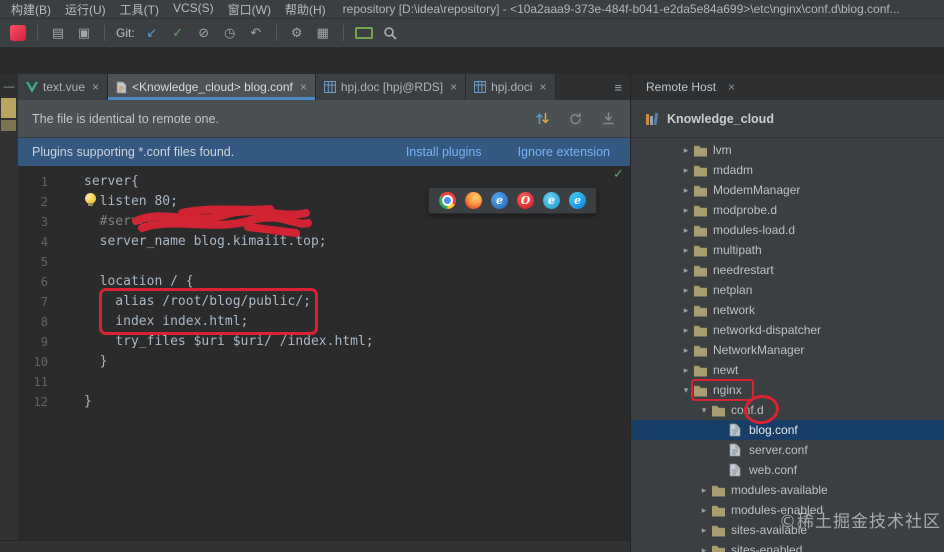  Describe the element at coordinates (608, 118) in the screenshot. I see `download-from-remote-icon` at that location.